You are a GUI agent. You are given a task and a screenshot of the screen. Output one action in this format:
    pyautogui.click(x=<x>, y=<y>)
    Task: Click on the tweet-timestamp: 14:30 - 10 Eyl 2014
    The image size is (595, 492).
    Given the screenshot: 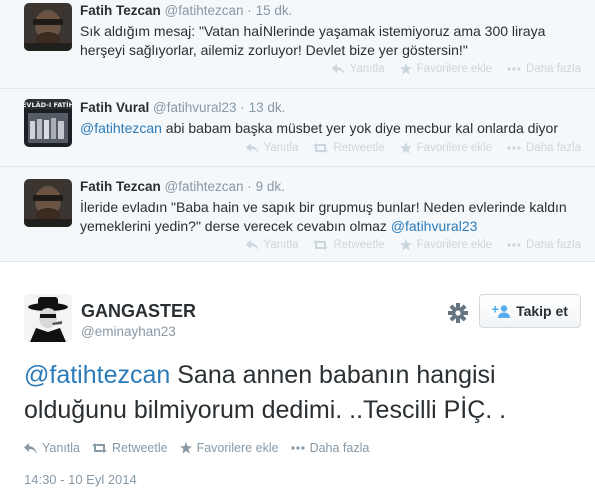 What is the action you would take?
    pyautogui.click(x=80, y=479)
    